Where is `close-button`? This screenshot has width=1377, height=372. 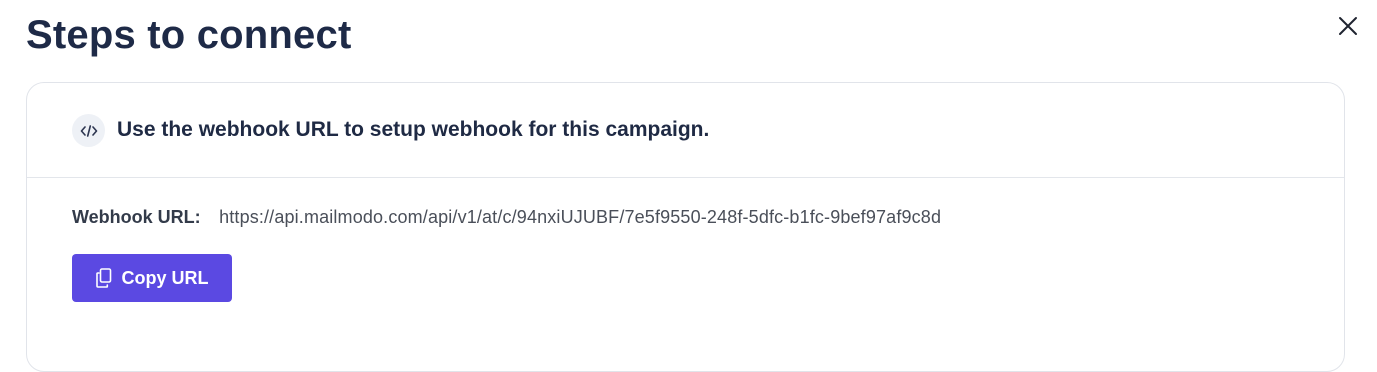 close-button is located at coordinates (1348, 26).